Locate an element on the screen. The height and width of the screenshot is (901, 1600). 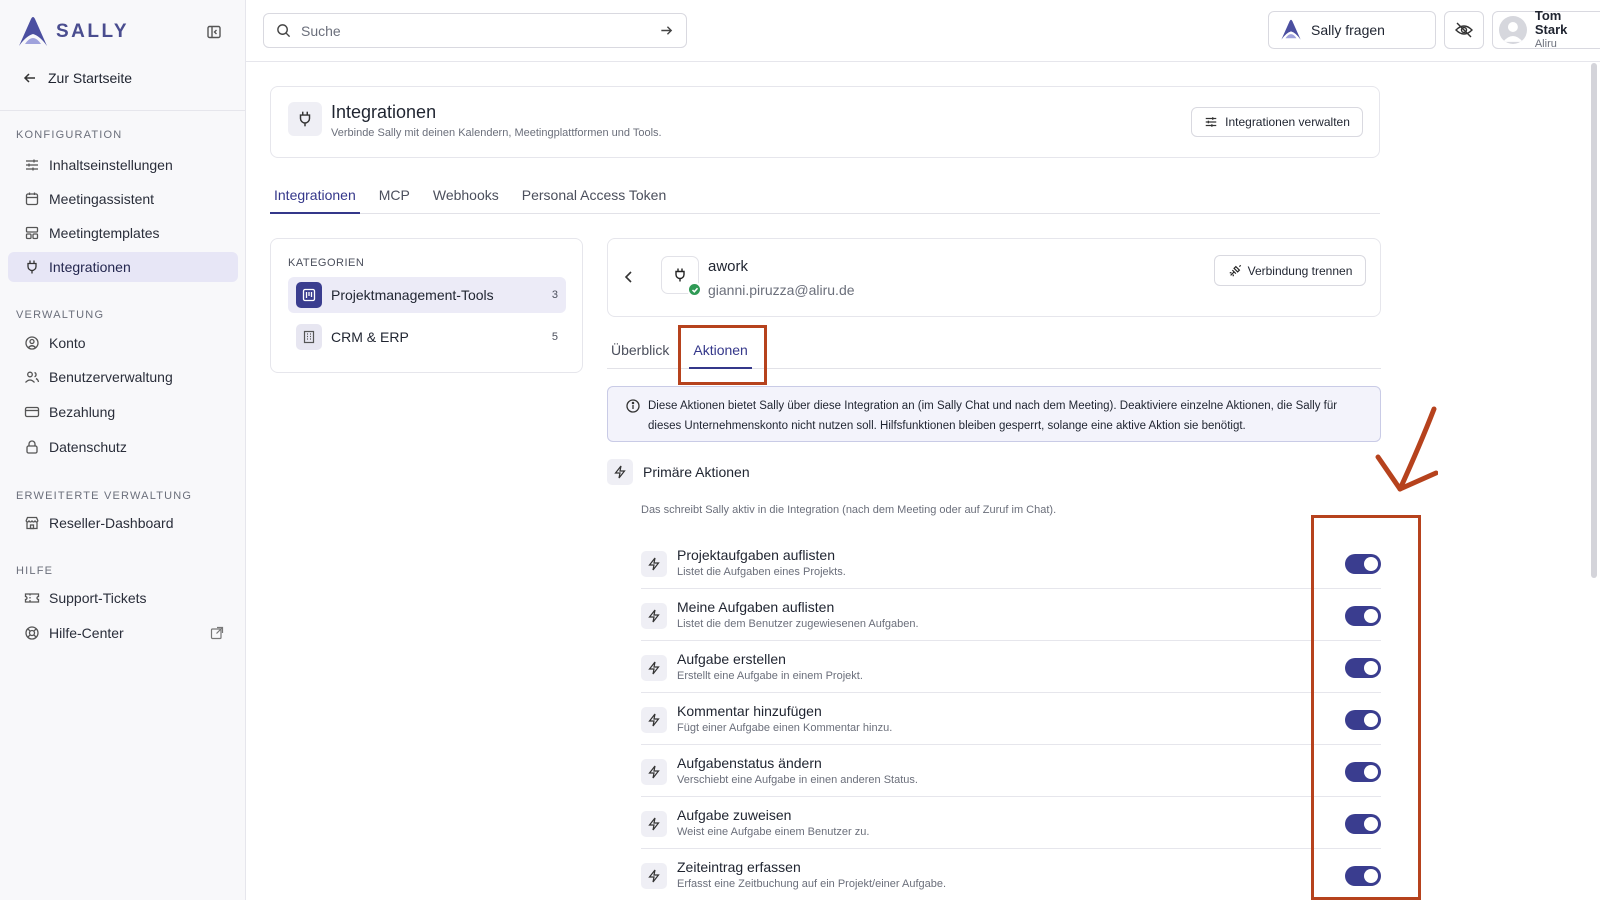
collapse-sidebar-button is located at coordinates (214, 32).